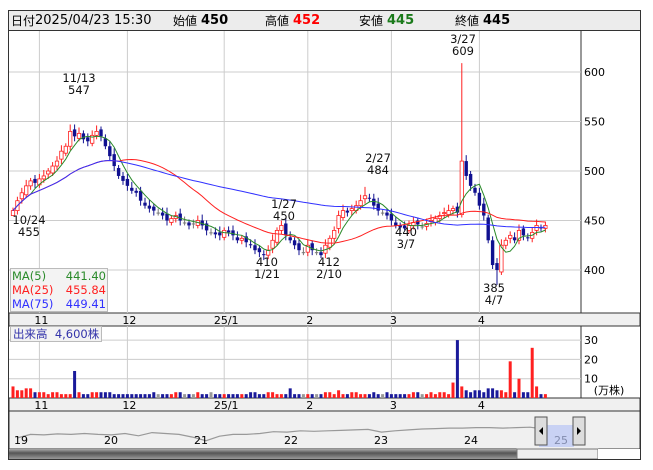  Describe the element at coordinates (557, 453) in the screenshot. I see `scrollbar-thumb` at that location.